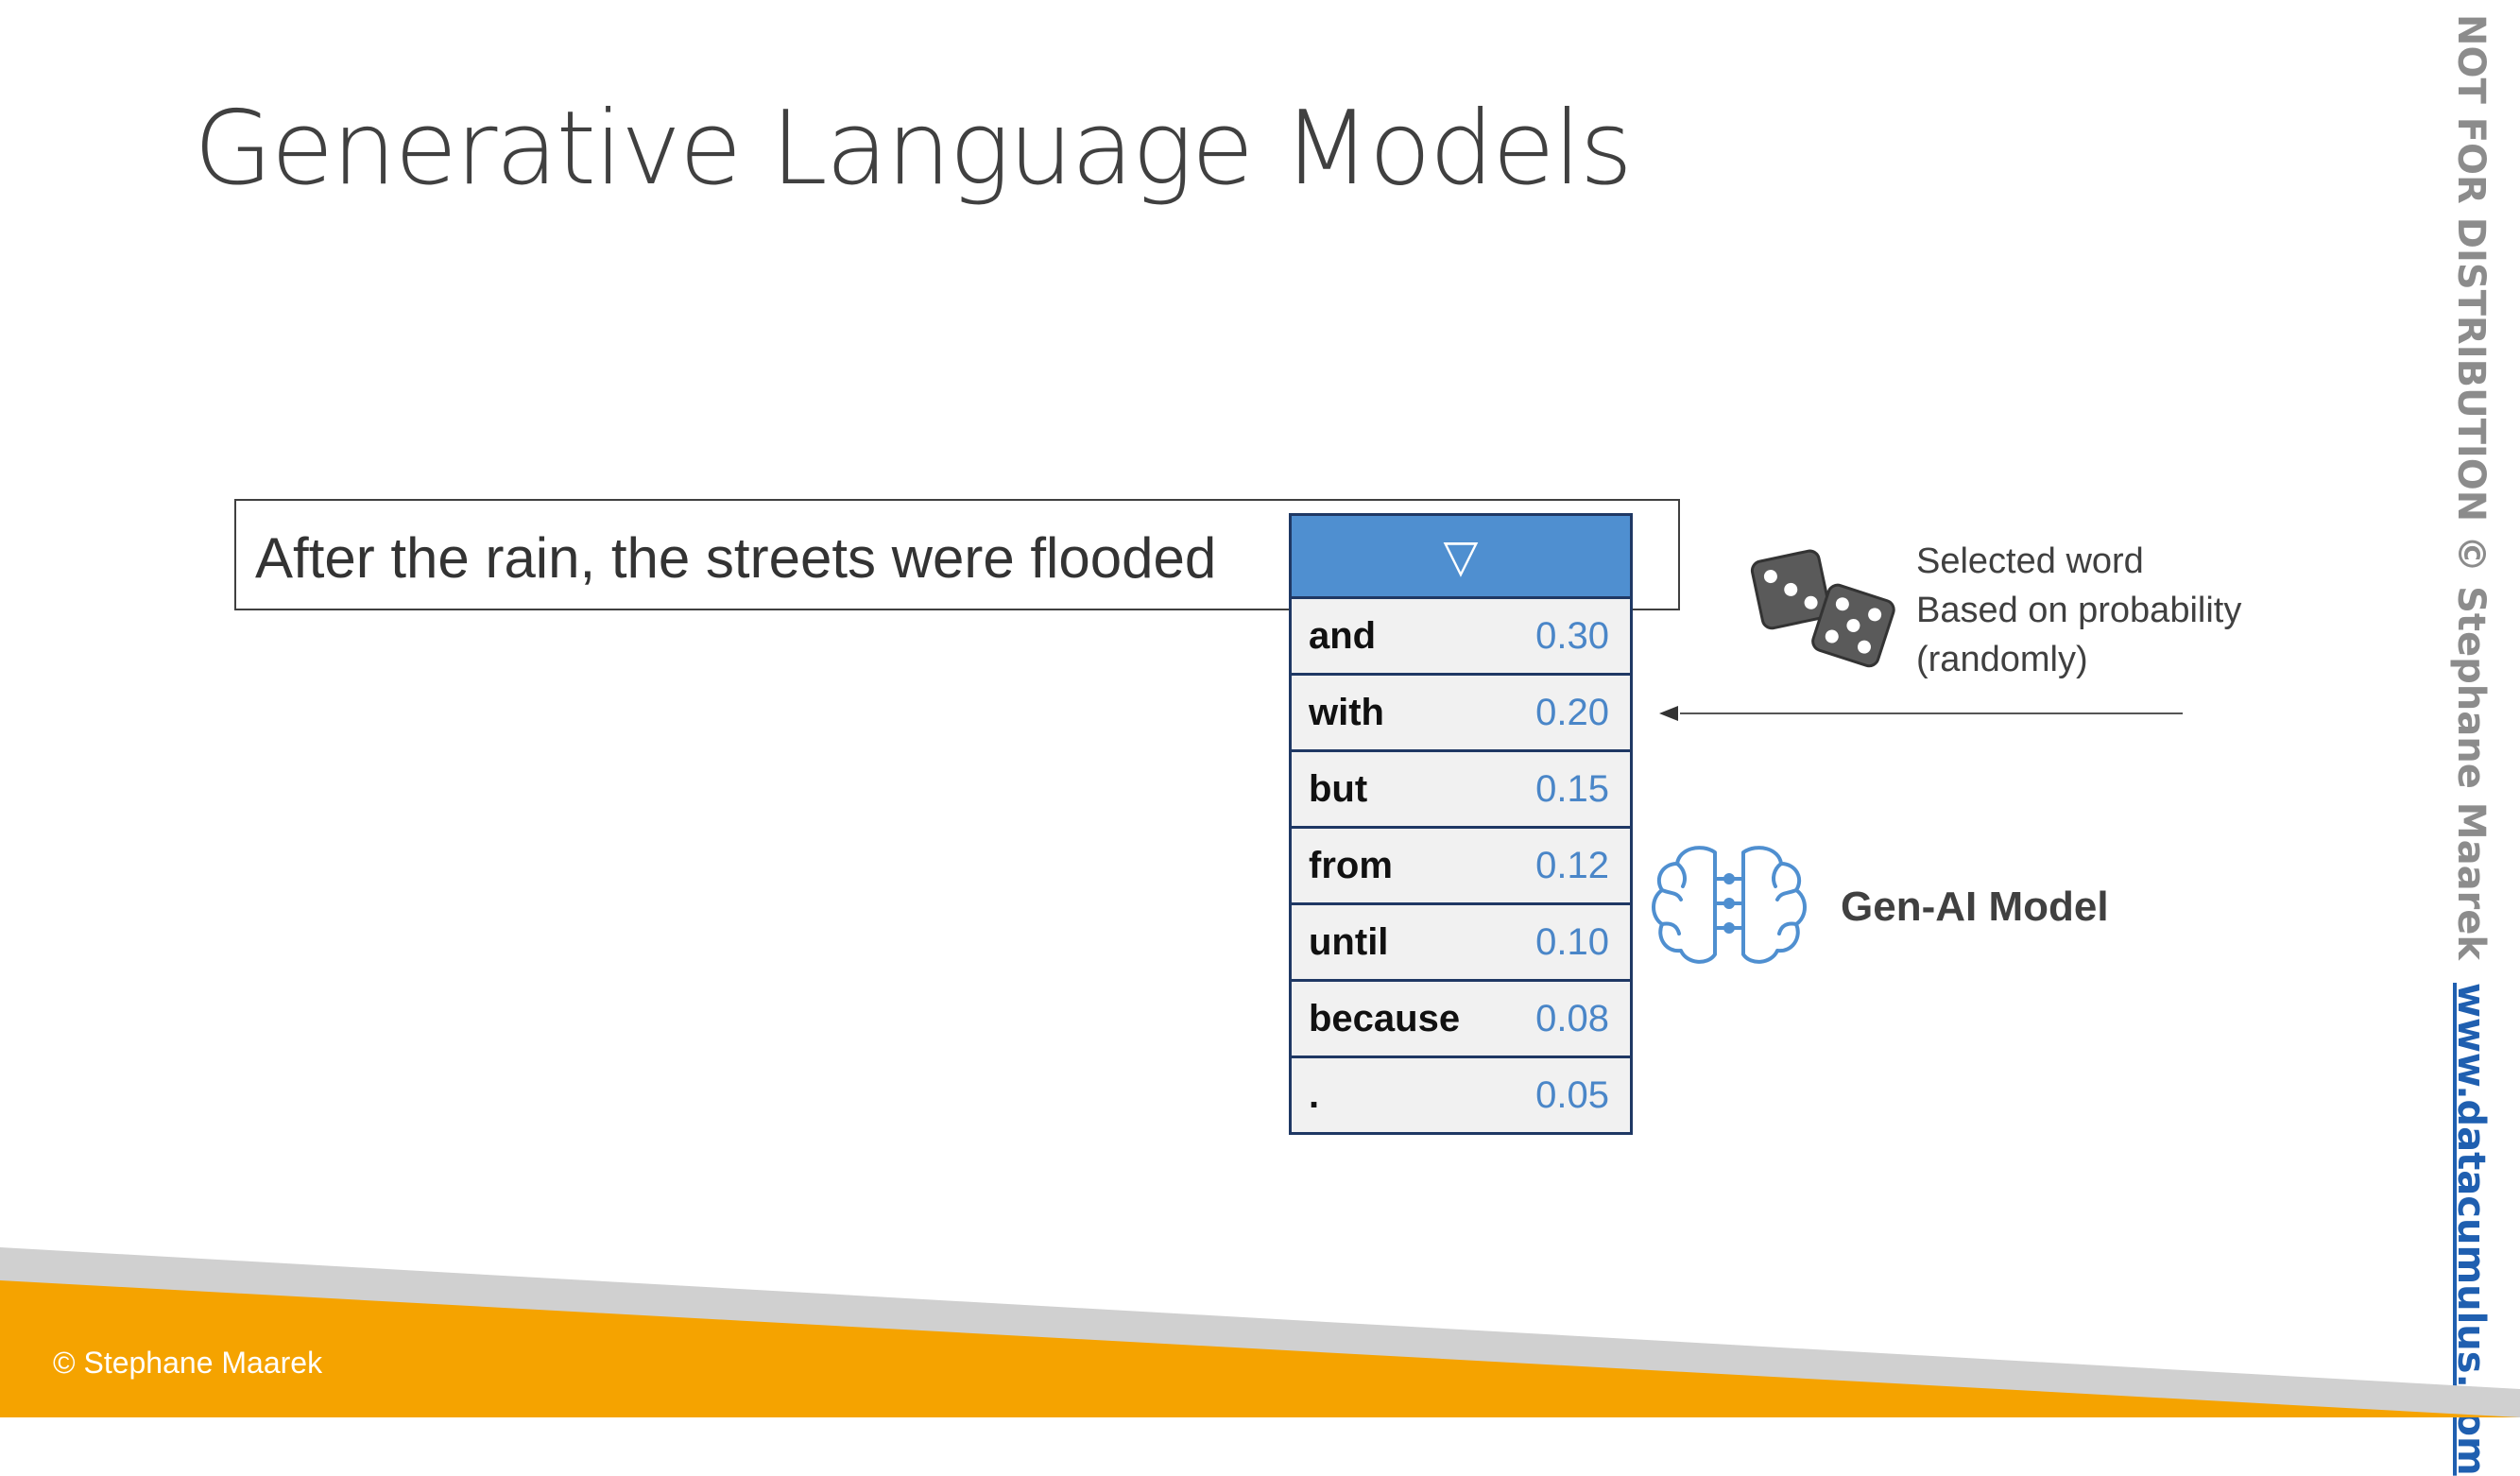  What do you see at coordinates (1921, 713) in the screenshot?
I see `arrow-left-icon` at bounding box center [1921, 713].